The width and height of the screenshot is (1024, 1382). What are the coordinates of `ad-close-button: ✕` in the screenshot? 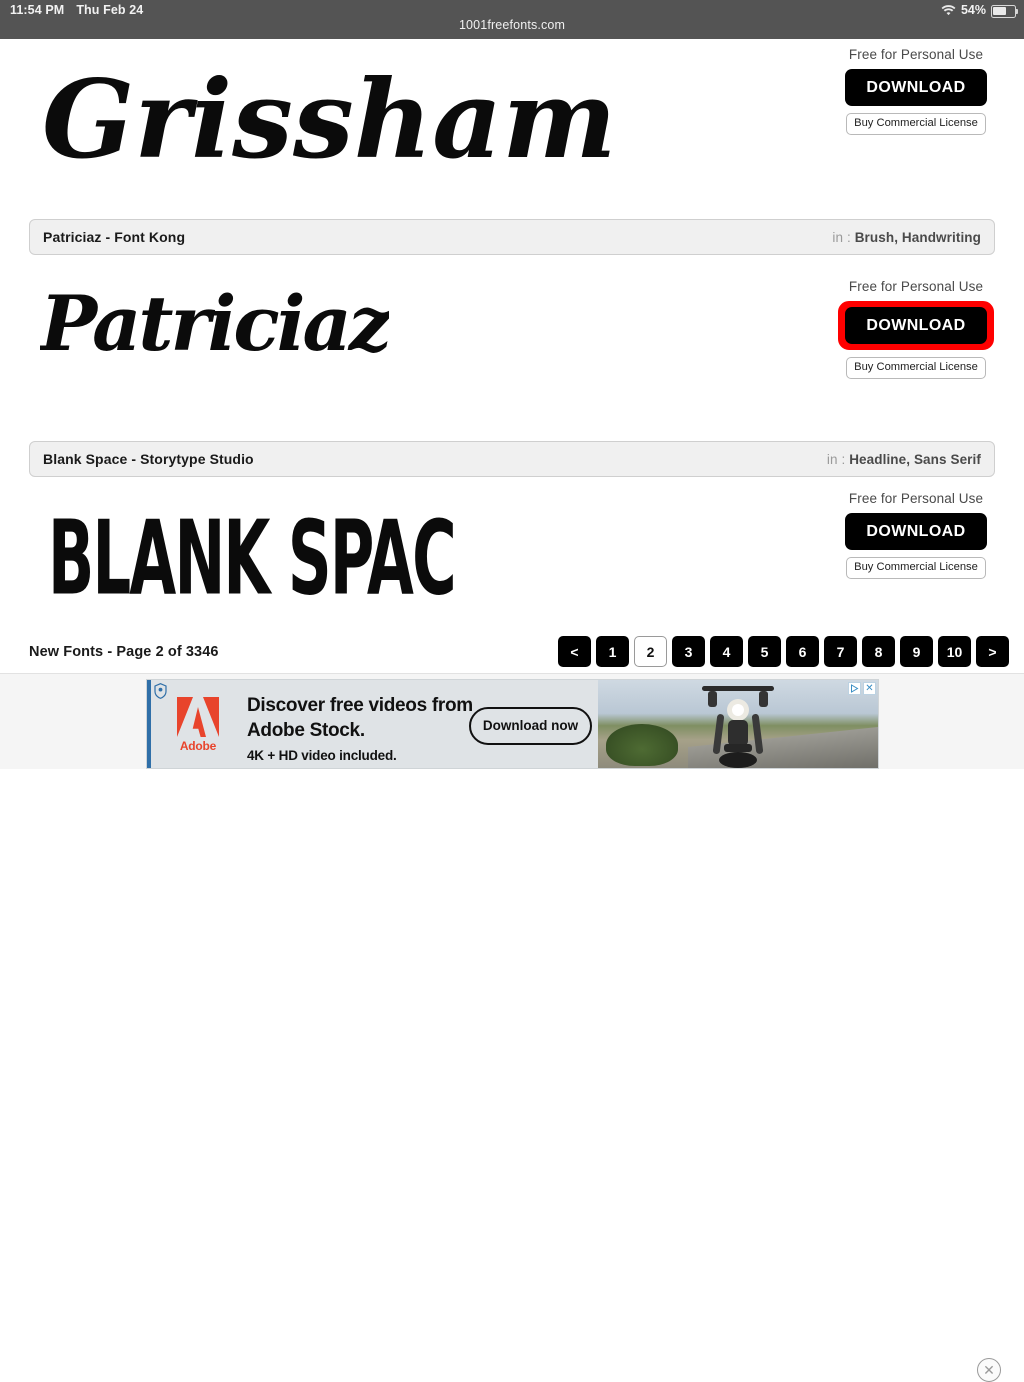 It's located at (989, 1370).